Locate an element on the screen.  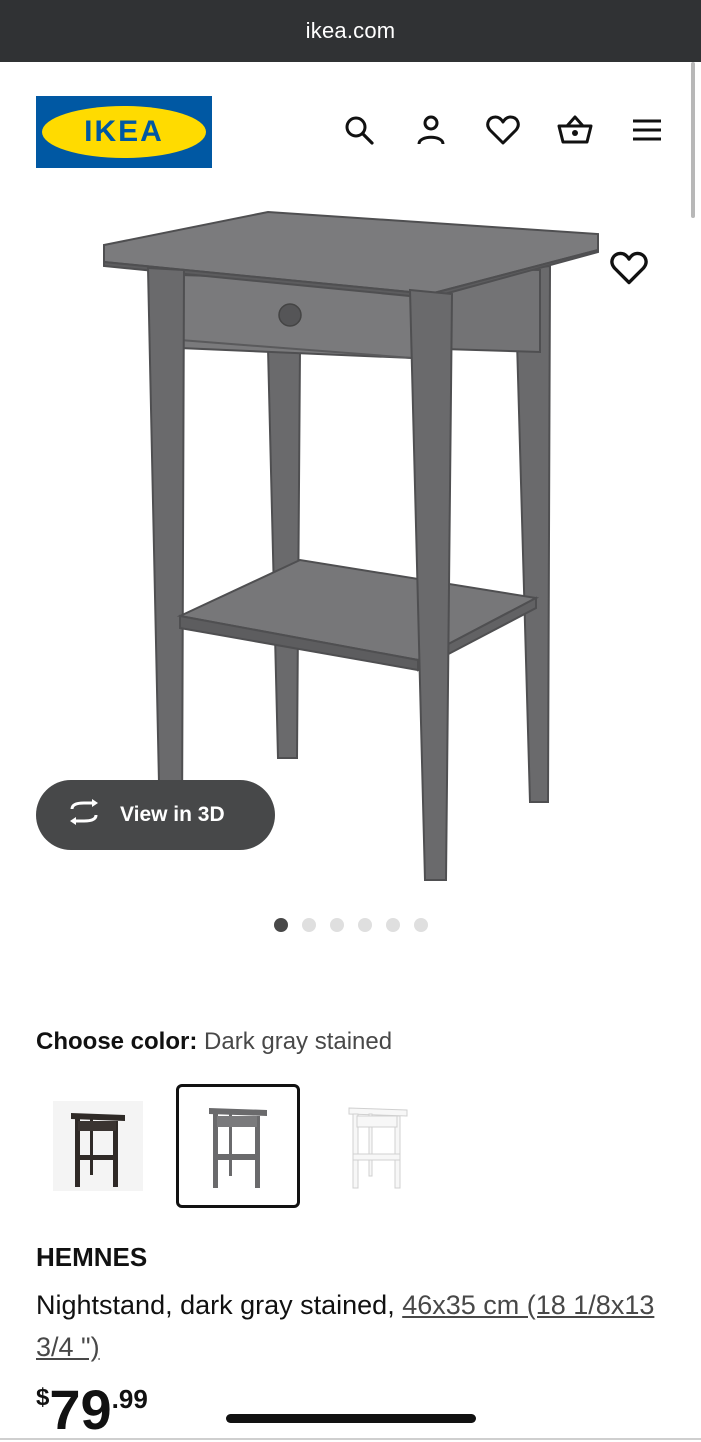
swatch-black-brown is located at coordinates (98, 1146).